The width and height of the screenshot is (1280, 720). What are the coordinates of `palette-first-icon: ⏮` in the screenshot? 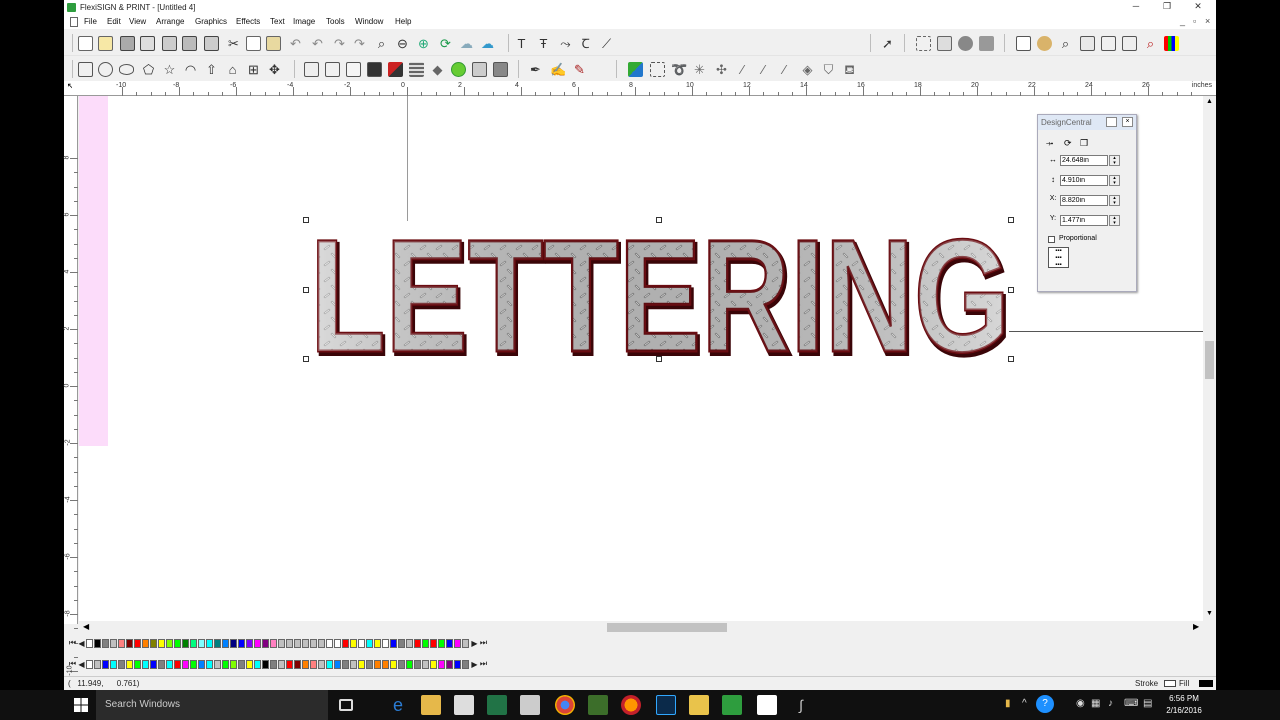 It's located at (72, 643).